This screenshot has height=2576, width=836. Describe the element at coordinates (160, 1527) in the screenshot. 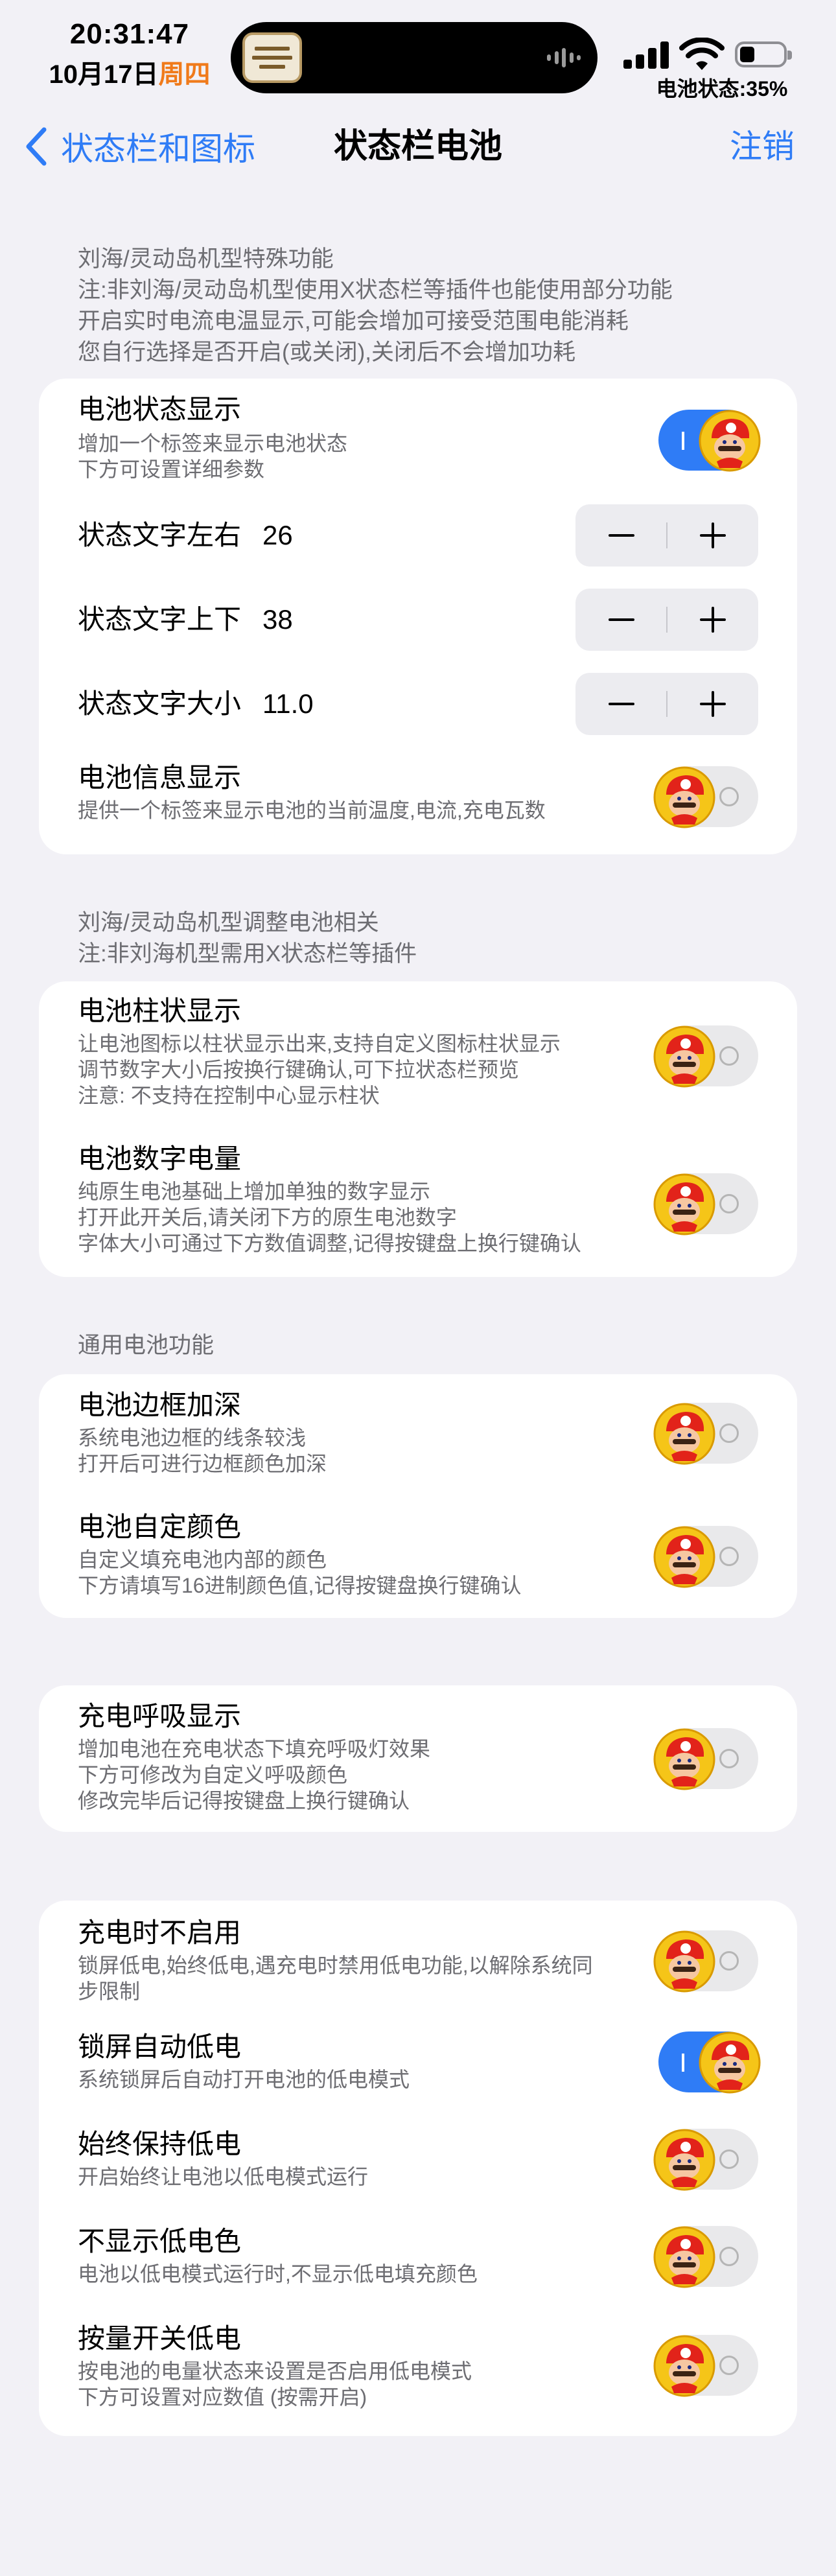

I see `row-title: 电池自定颜色` at that location.